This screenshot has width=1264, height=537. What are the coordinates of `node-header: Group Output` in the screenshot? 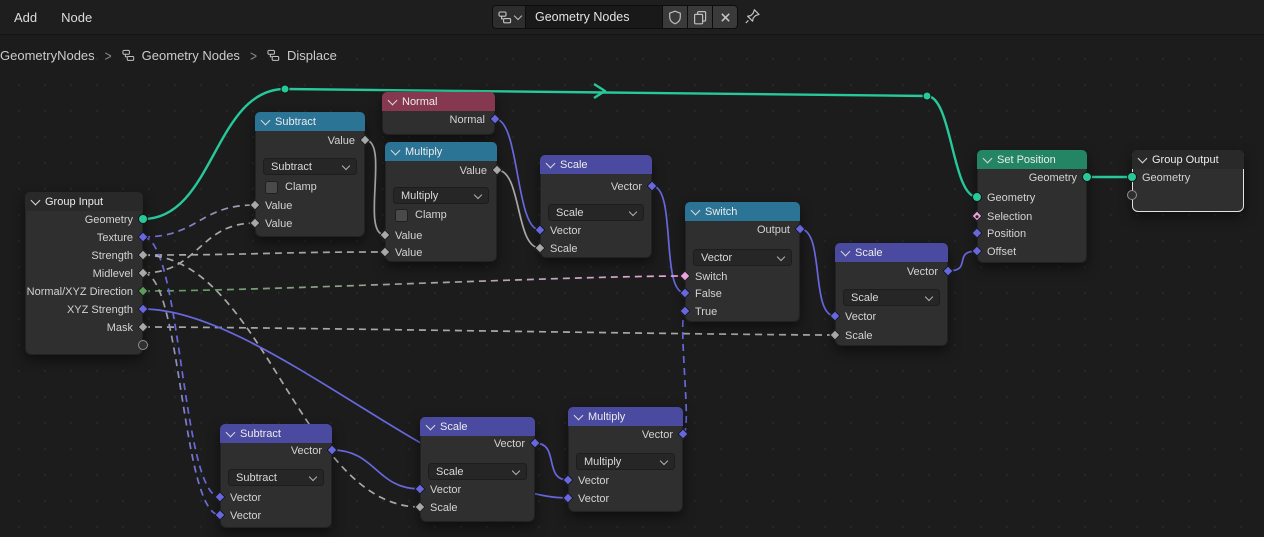 It's located at (1188, 159).